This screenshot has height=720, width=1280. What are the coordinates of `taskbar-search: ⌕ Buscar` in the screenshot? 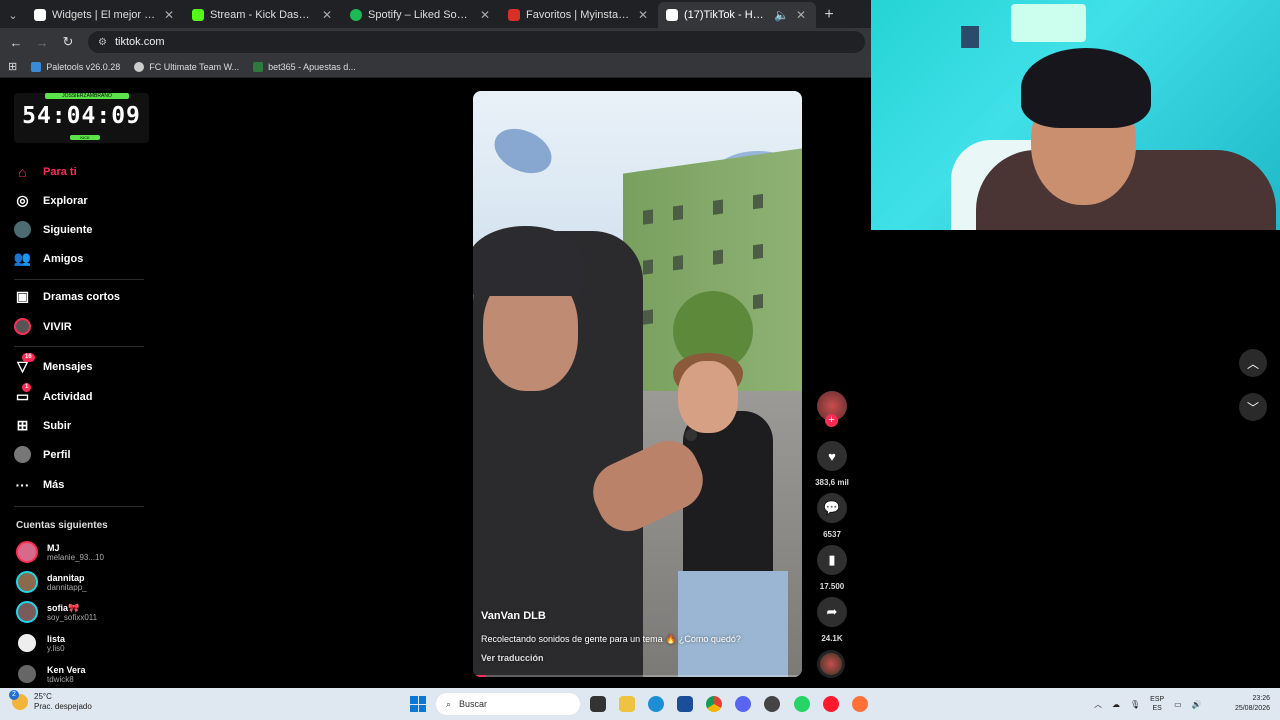 It's located at (508, 704).